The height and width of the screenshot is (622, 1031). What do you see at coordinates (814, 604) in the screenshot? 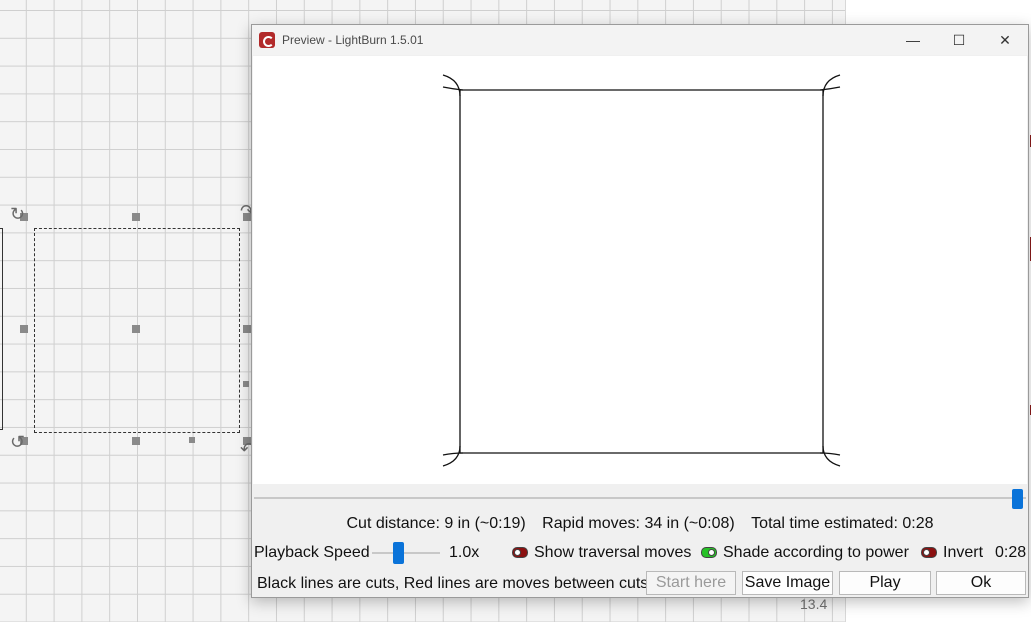
I see `background-readout: 13.4` at bounding box center [814, 604].